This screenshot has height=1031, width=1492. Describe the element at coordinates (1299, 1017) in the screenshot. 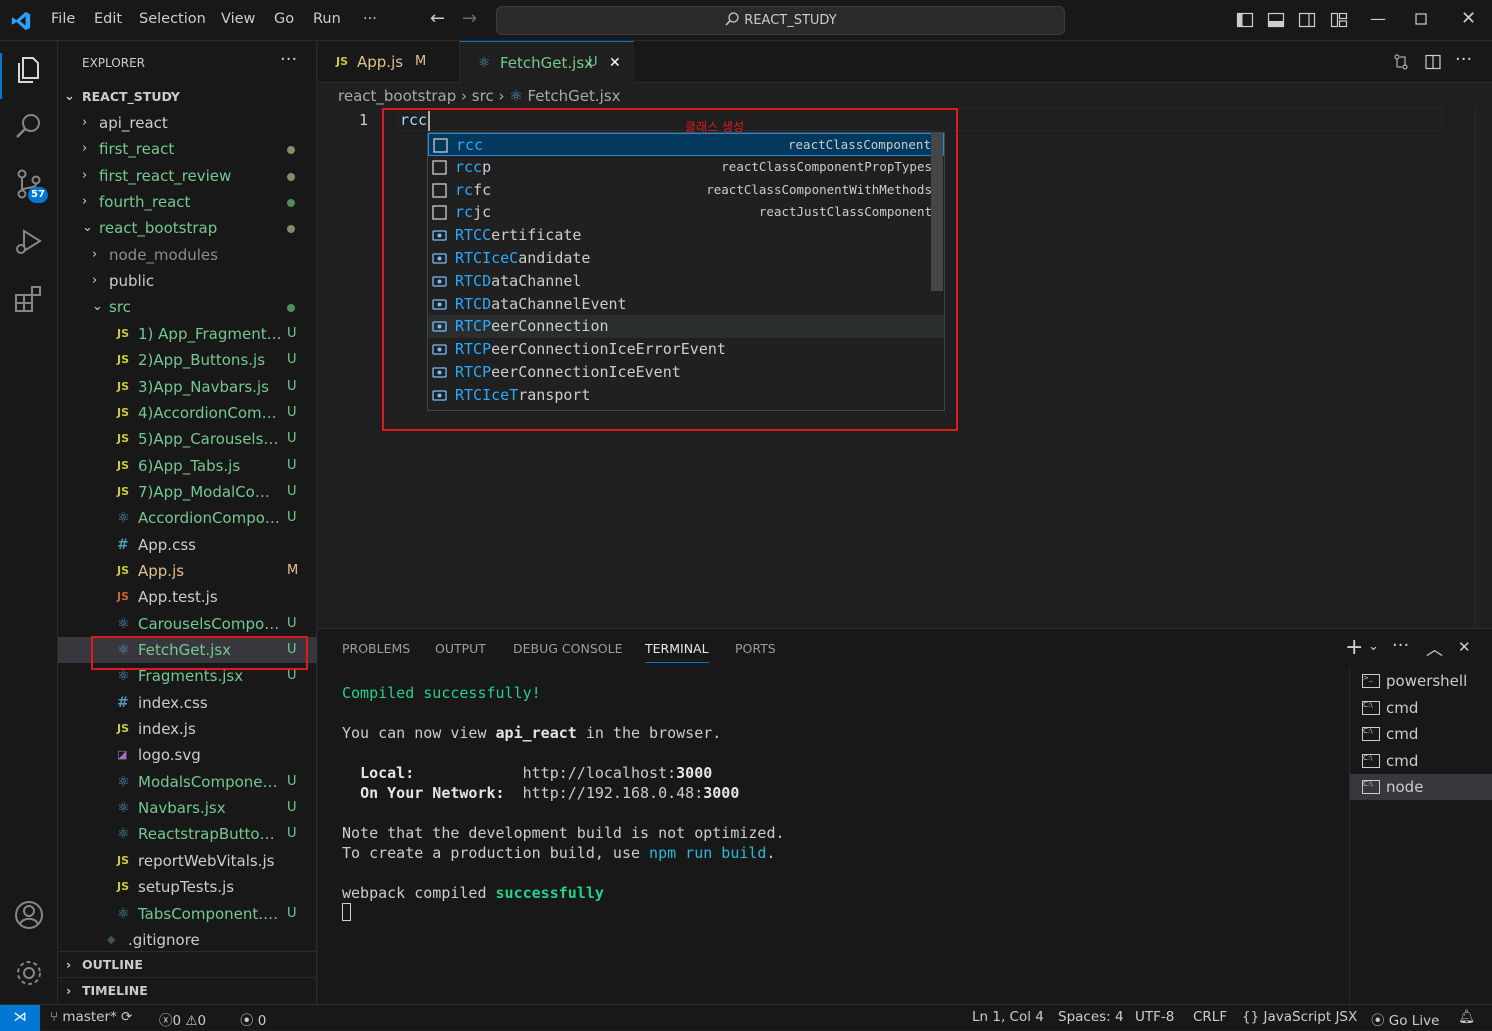

I see `language-mode: {} JavaScript JSX` at that location.